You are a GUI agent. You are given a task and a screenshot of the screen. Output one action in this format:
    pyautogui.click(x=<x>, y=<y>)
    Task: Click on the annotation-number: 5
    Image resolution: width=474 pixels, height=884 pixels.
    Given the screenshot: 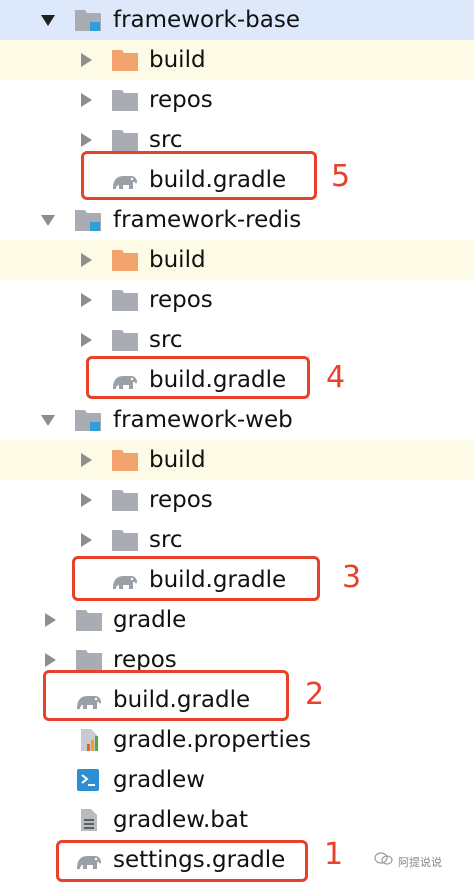 What is the action you would take?
    pyautogui.click(x=341, y=176)
    